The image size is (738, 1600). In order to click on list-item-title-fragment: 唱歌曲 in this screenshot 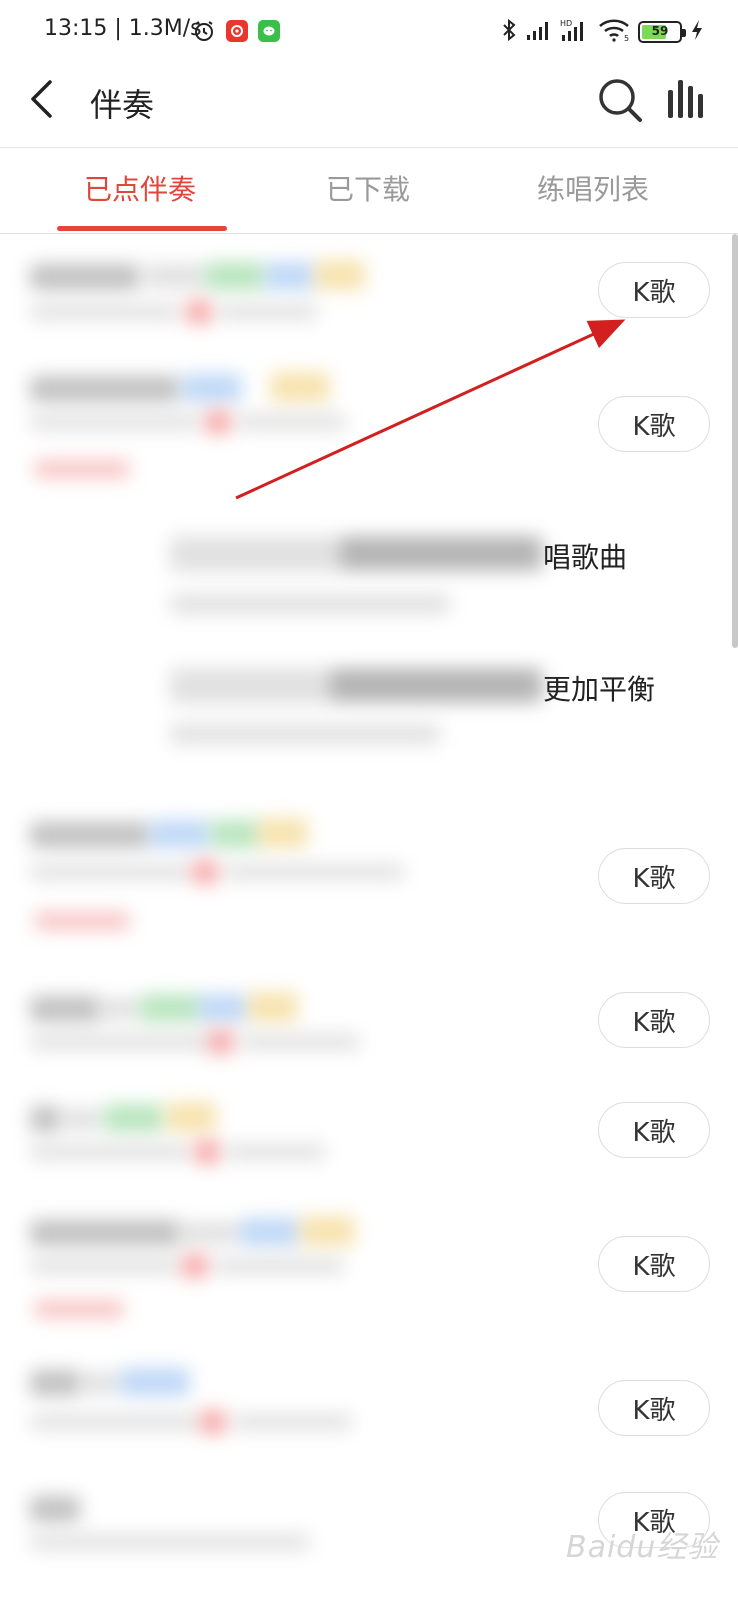, I will do `click(585, 557)`.